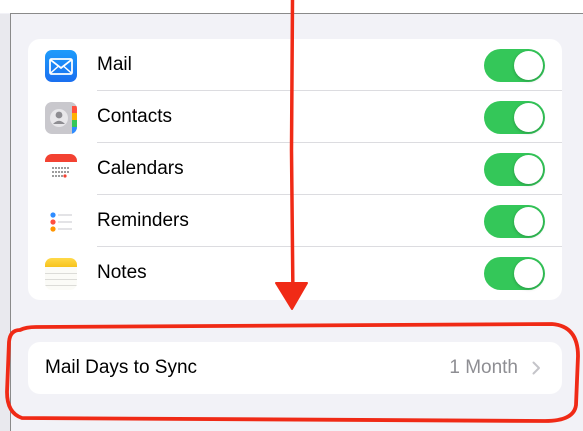  Describe the element at coordinates (143, 220) in the screenshot. I see `app-label-reminders: Reminders` at that location.